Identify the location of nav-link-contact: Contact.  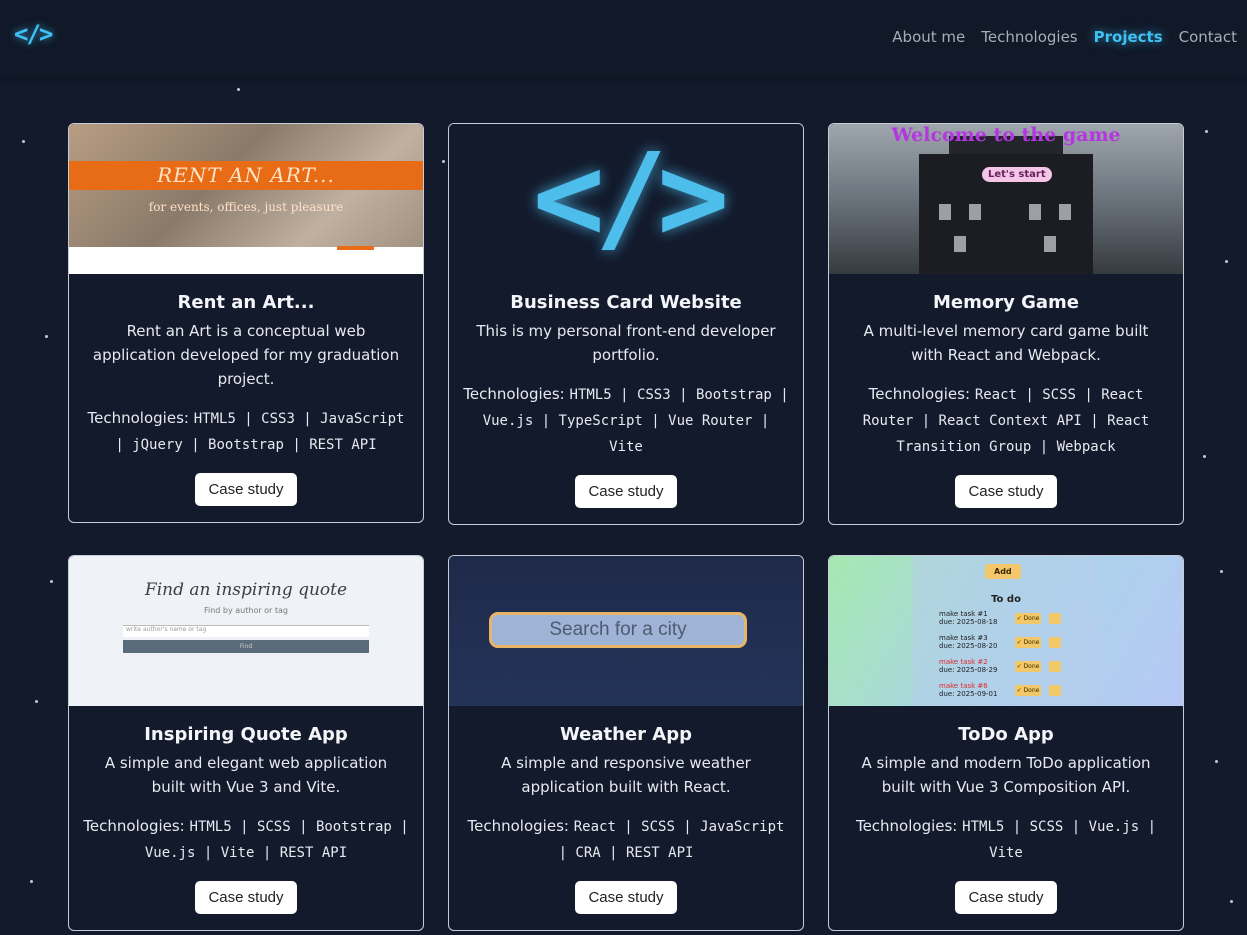
(1208, 37).